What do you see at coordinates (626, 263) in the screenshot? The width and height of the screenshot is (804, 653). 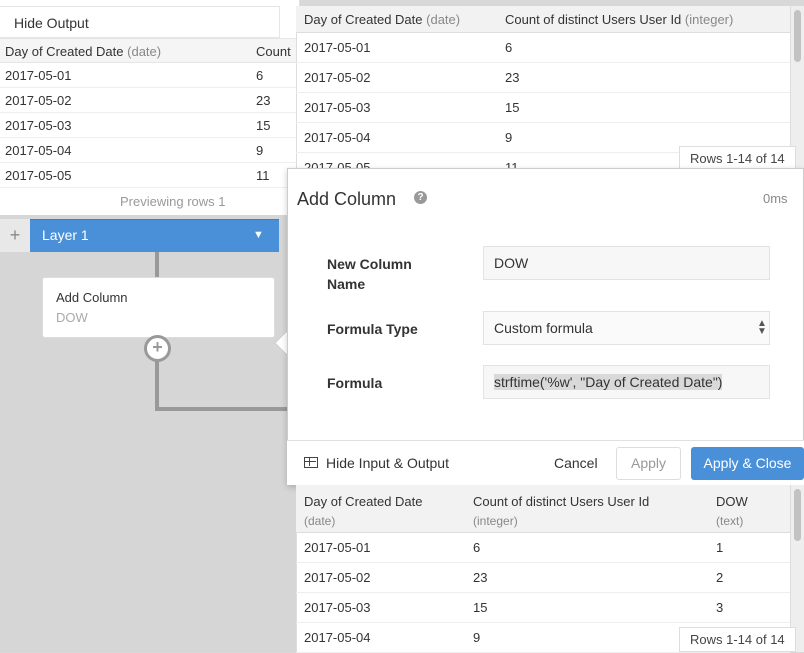 I see `new-column-name-input: DOW` at bounding box center [626, 263].